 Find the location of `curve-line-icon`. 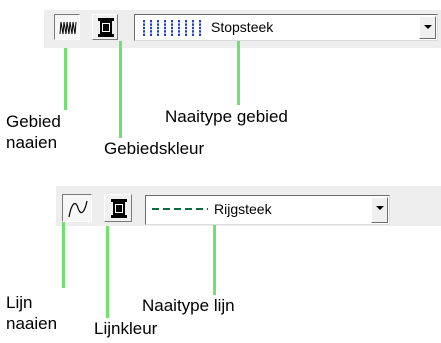

curve-line-icon is located at coordinates (78, 209).